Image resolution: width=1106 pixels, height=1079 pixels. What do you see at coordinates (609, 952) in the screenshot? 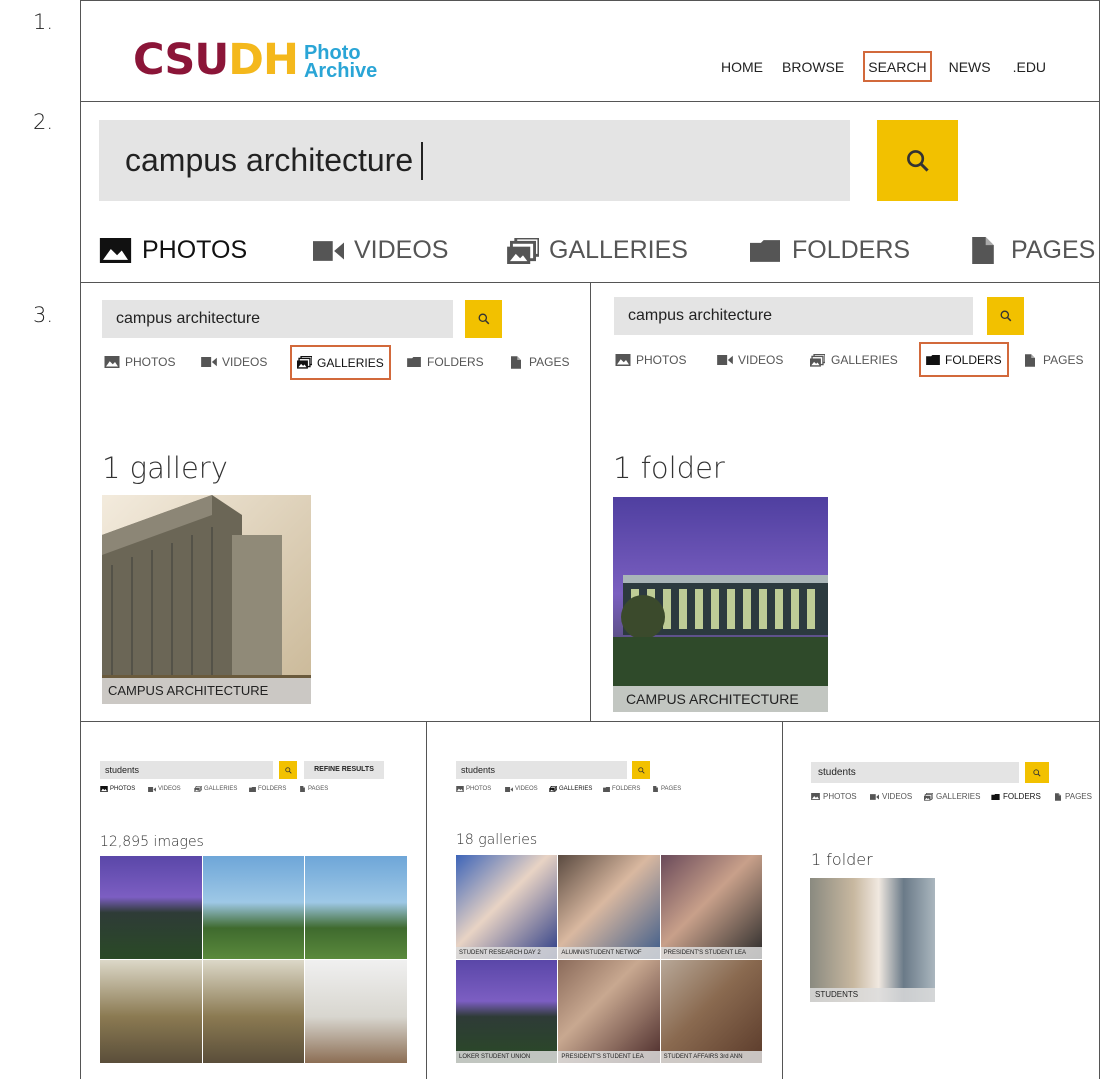
I see `gallery-caption: ALUMNI/STUDENT NETWOF` at bounding box center [609, 952].